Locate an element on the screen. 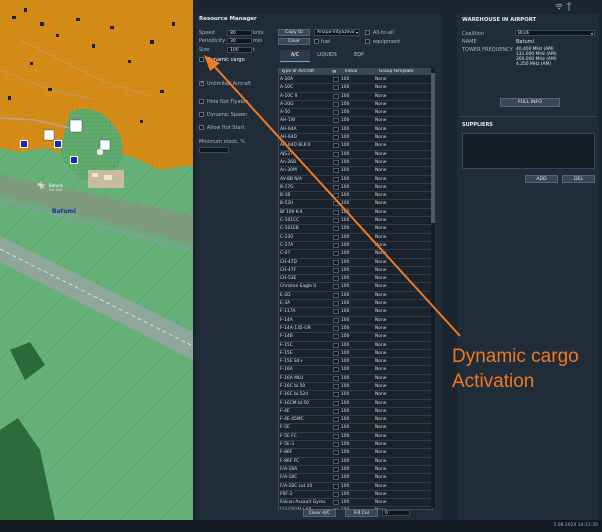 This screenshot has width=602, height=532. table-row: A-10C II 100 None is located at coordinates (355, 97).